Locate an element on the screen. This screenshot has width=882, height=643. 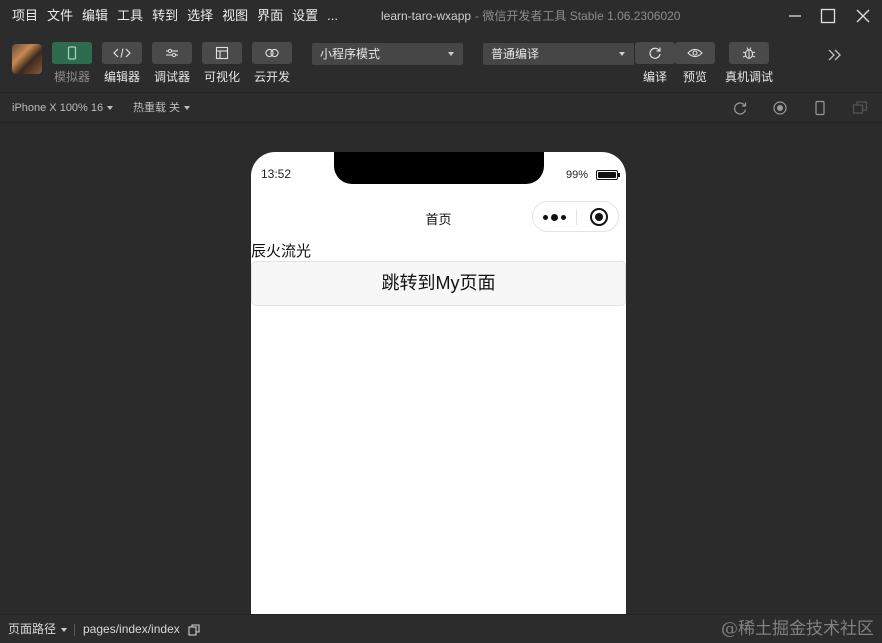
more-tools-button is located at coordinates (835, 55).